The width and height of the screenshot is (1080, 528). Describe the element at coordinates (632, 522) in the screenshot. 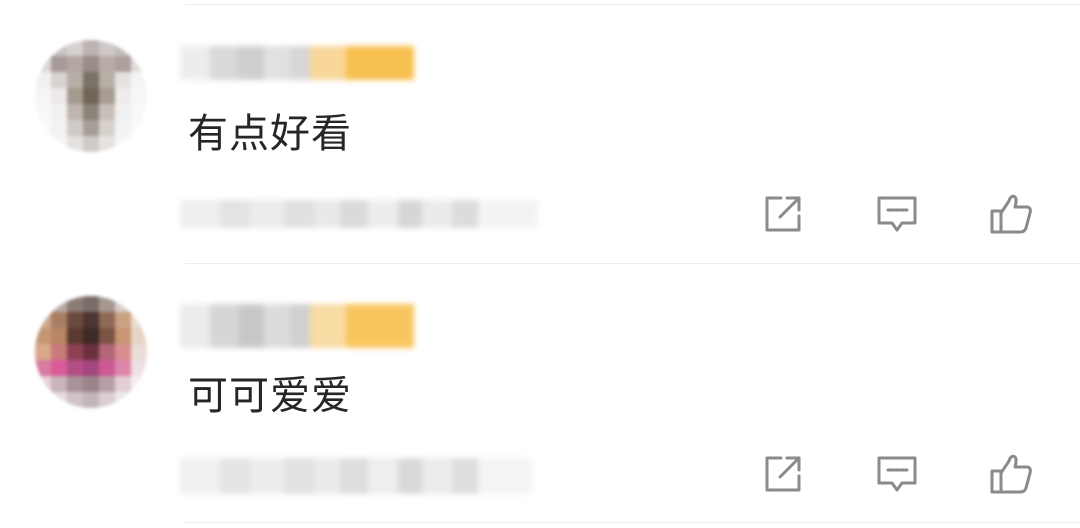

I see `bottom-divider` at that location.